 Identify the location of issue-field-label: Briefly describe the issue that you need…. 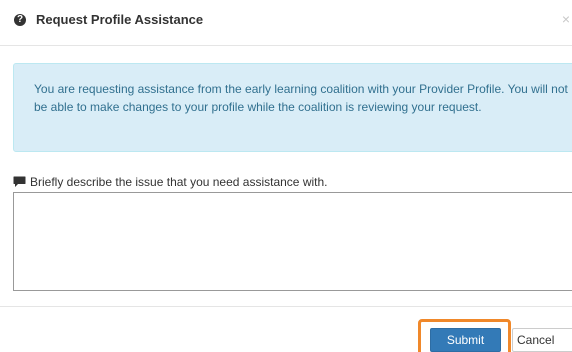
(170, 182).